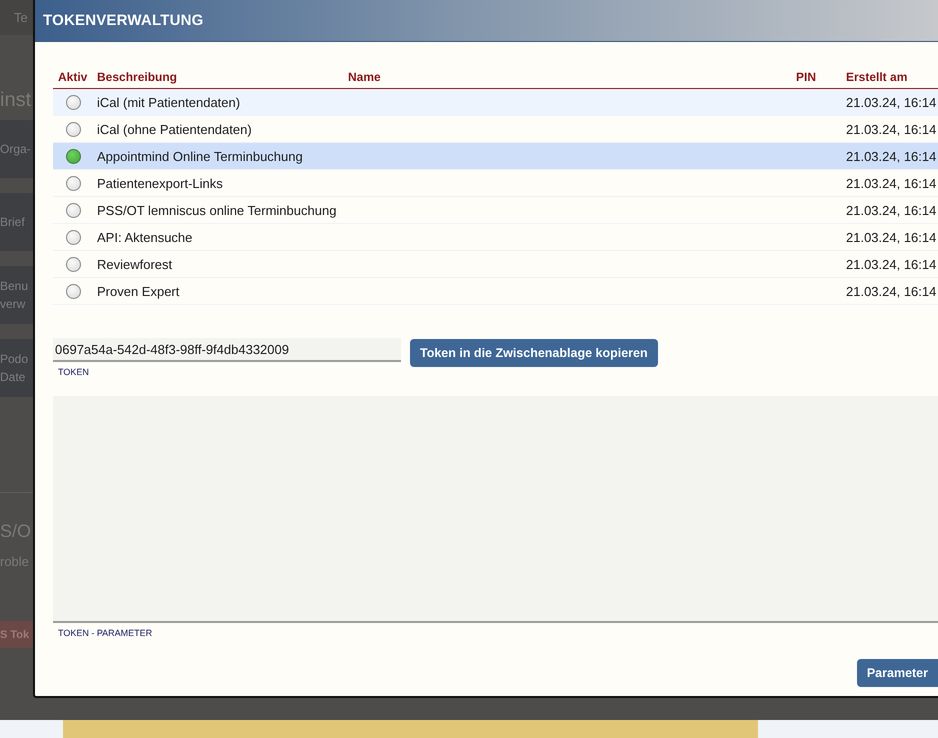 Image resolution: width=938 pixels, height=738 pixels. Describe the element at coordinates (807, 77) in the screenshot. I see `column-header: PIN` at that location.